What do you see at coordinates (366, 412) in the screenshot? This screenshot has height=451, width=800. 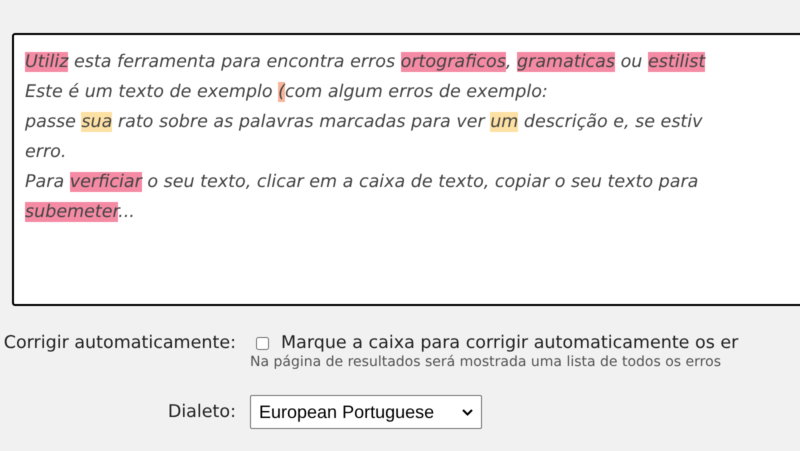 I see `dialect-select: European Portuguese` at bounding box center [366, 412].